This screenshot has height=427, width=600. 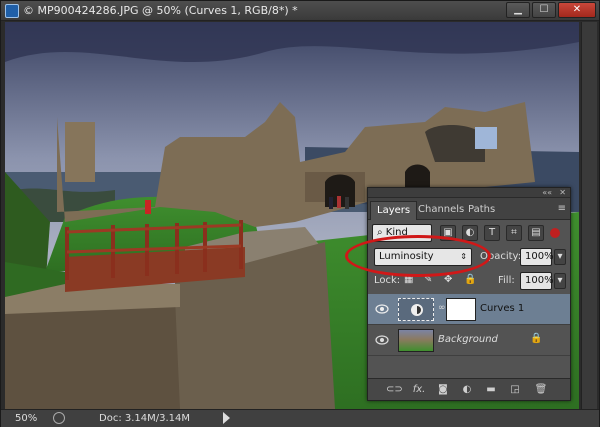 What do you see at coordinates (470, 233) in the screenshot?
I see `filter-adjustment-icon: ◐` at bounding box center [470, 233].